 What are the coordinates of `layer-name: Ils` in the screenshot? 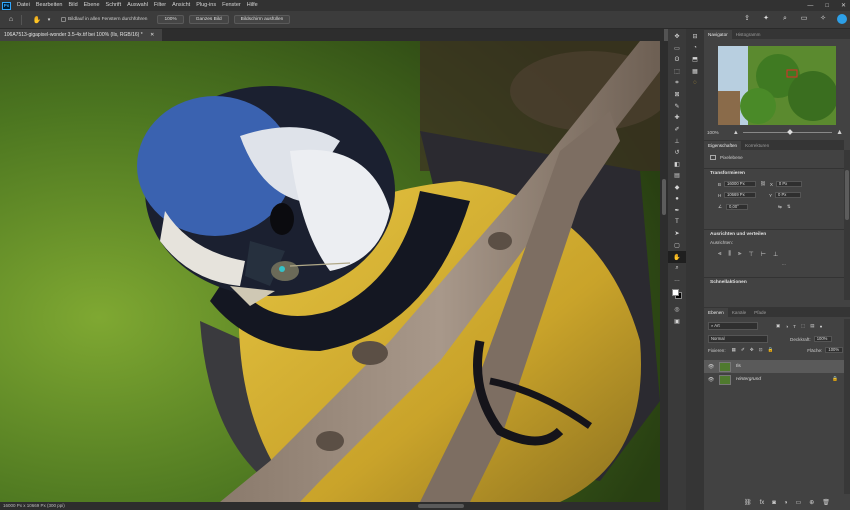 It's located at (738, 366).